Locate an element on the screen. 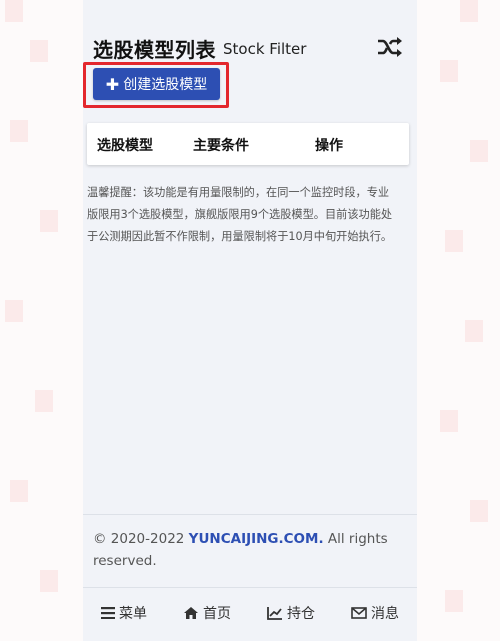 The width and height of the screenshot is (500, 641). brand-link: YUNCAIJING.COM. is located at coordinates (256, 539).